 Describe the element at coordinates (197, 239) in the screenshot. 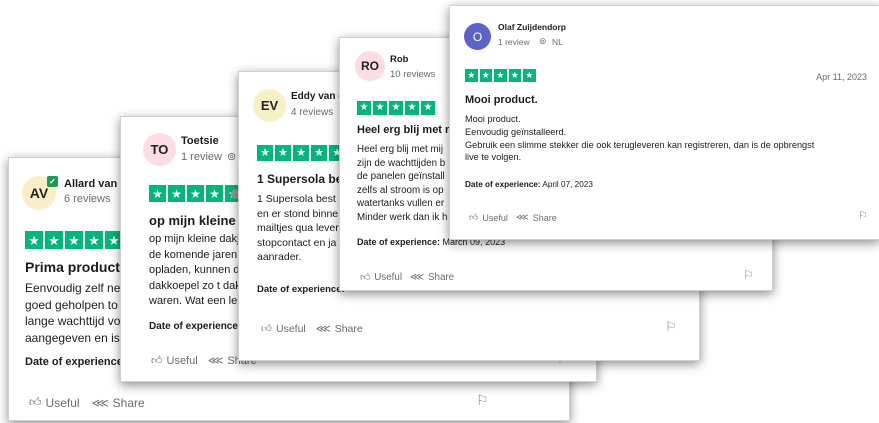

I see `review-line: op mijn kleine dakje` at that location.